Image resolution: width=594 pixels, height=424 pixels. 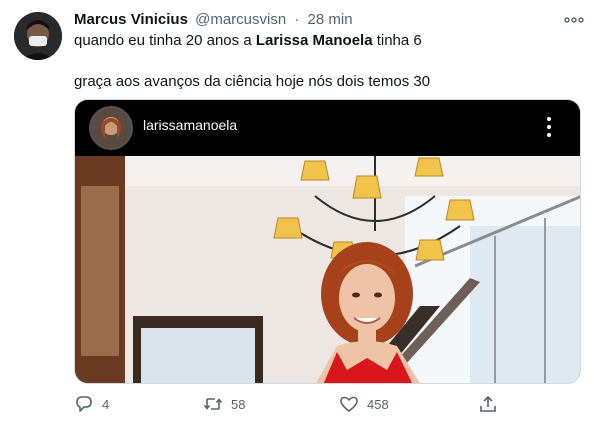 I want to click on like-button: 458, so click(x=364, y=404).